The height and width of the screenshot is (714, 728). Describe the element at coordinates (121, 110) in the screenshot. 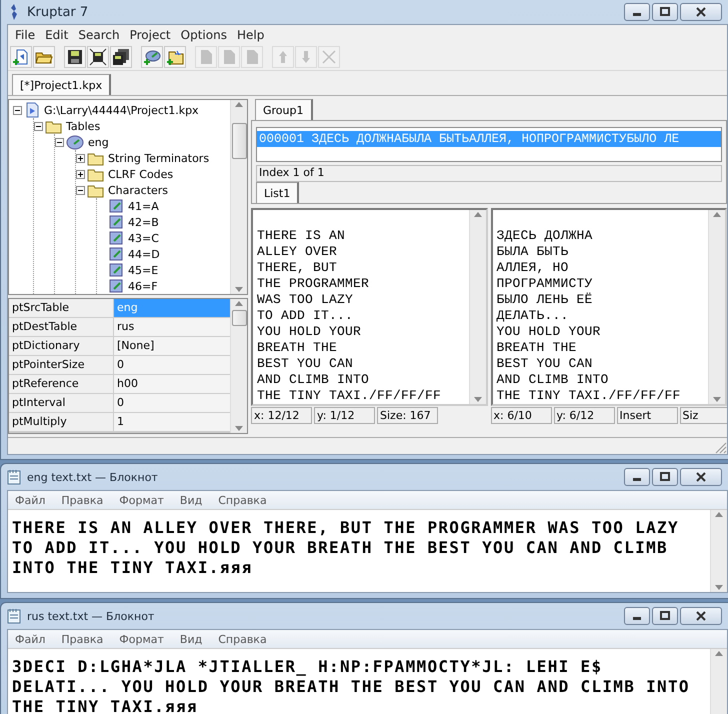

I see `tree-item: G:\Larry\44444\Project1.kpx` at that location.